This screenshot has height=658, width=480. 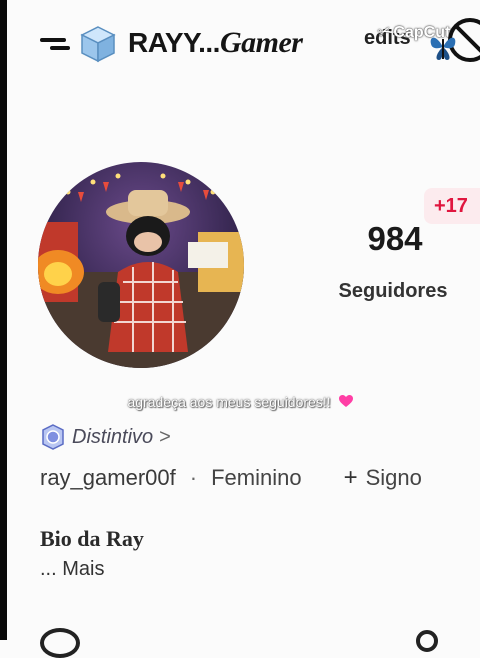 I want to click on video-caption: agradeça aos meus seguidores!!, so click(x=240, y=402).